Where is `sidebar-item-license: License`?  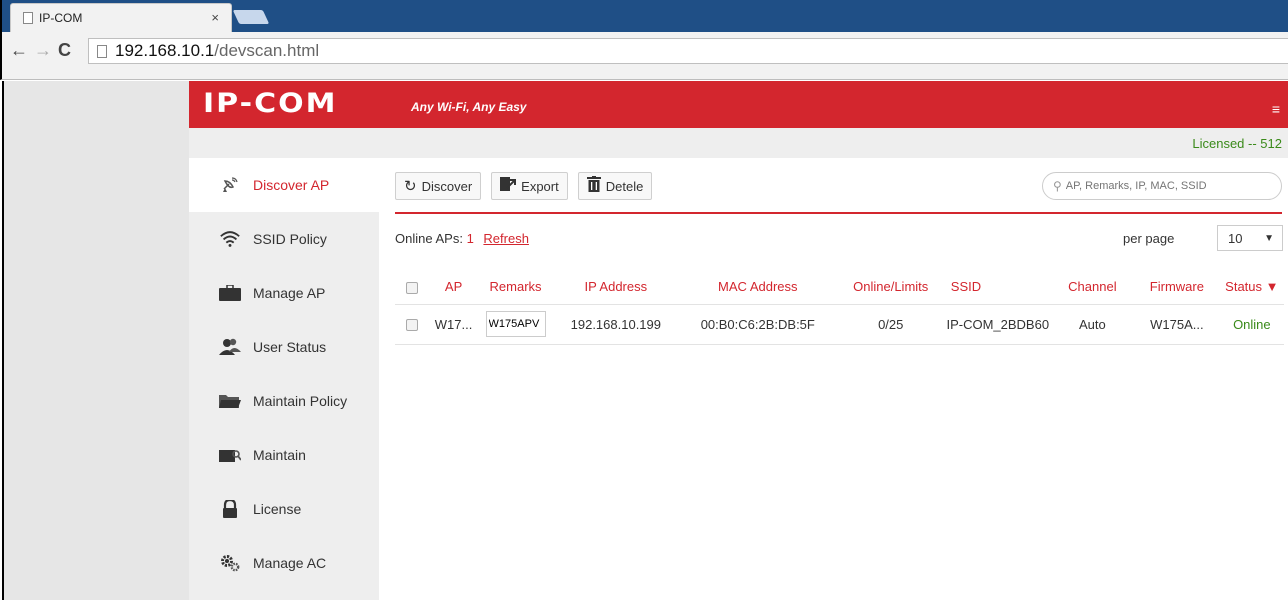
sidebar-item-license: License is located at coordinates (284, 509).